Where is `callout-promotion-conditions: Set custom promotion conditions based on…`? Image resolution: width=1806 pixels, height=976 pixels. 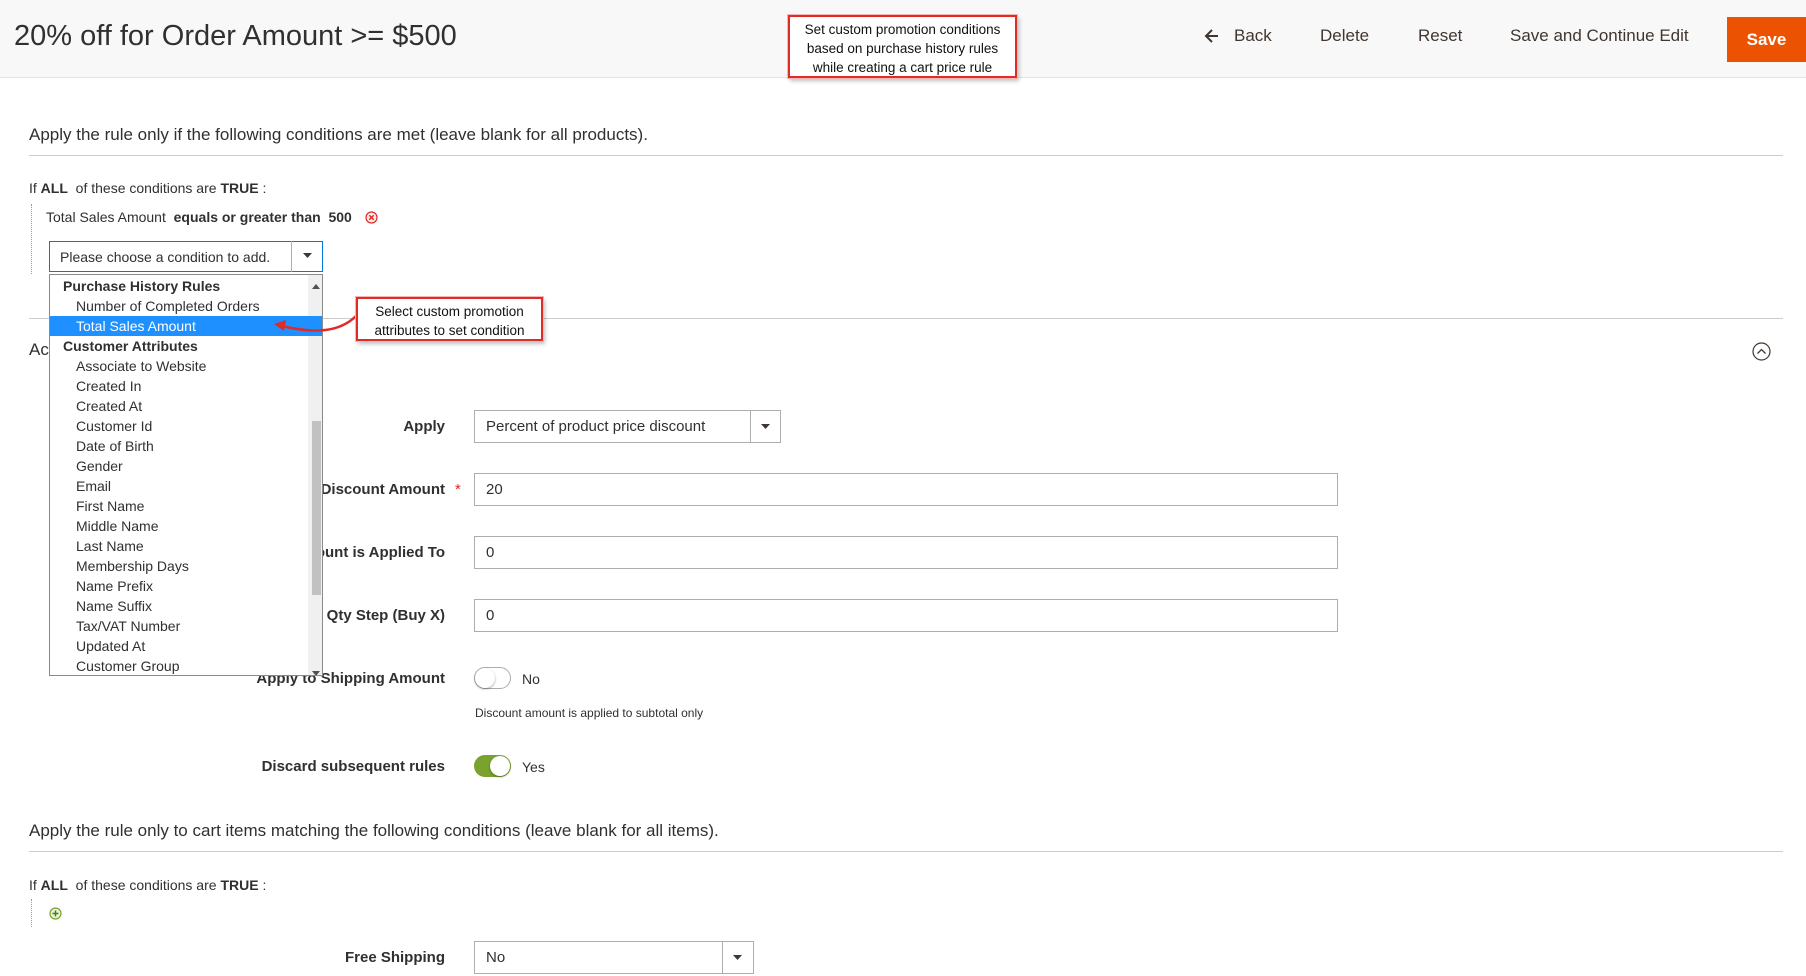 callout-promotion-conditions: Set custom promotion conditions based on… is located at coordinates (902, 46).